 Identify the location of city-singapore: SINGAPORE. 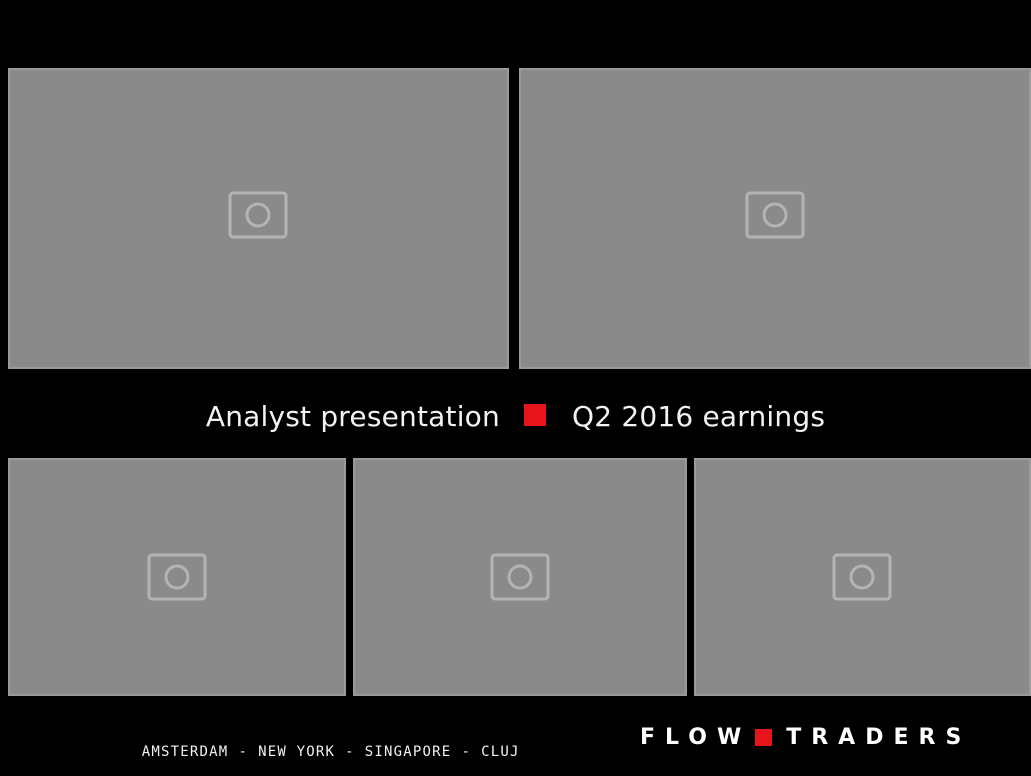
(408, 752).